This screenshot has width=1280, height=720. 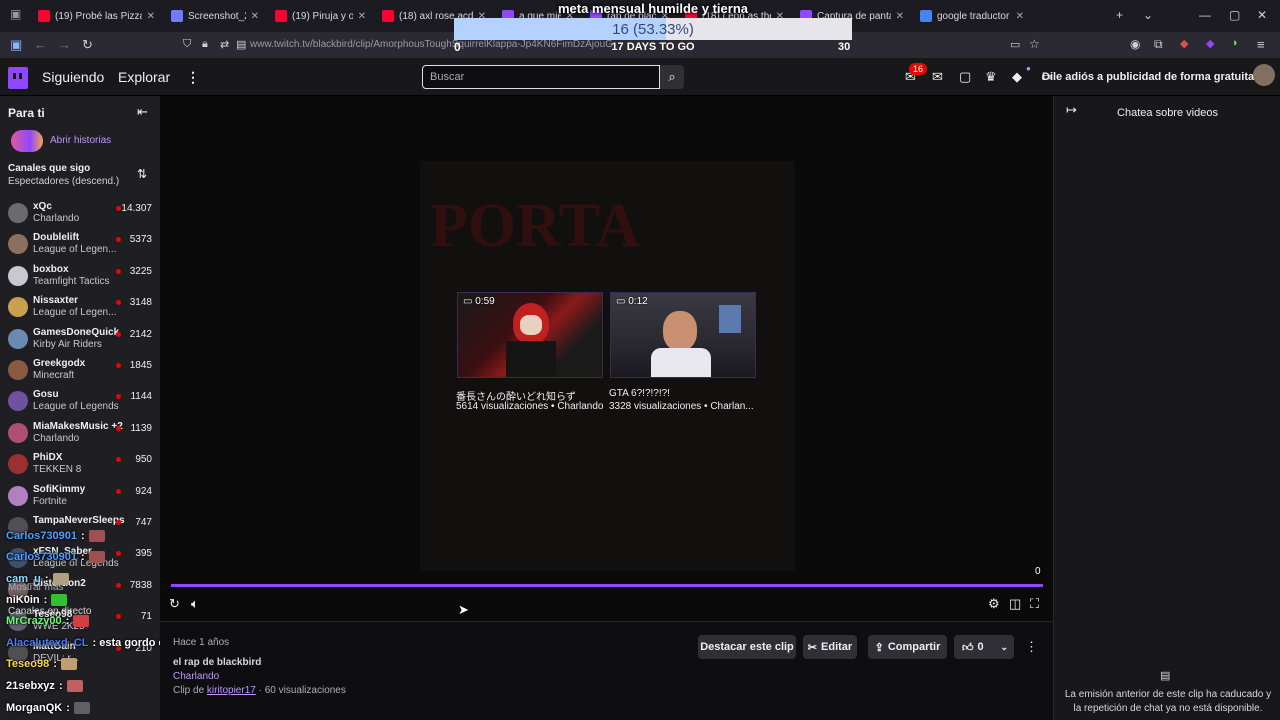 What do you see at coordinates (672, 77) in the screenshot?
I see `search-icon: ⌕` at bounding box center [672, 77].